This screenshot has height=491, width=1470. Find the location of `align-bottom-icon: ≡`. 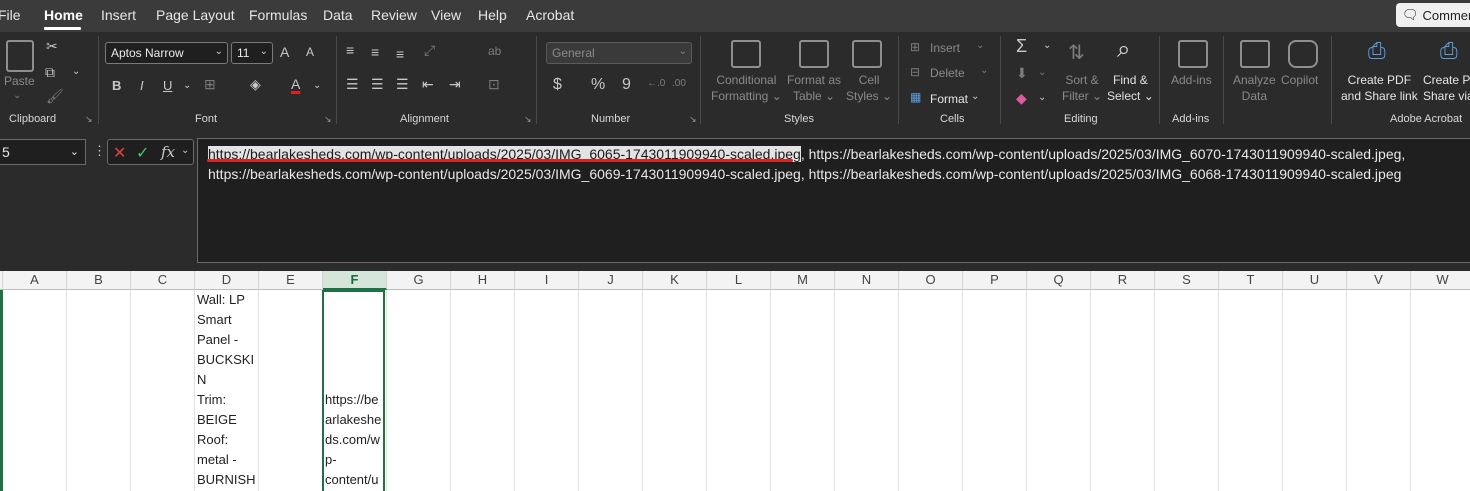

align-bottom-icon: ≡ is located at coordinates (400, 54).